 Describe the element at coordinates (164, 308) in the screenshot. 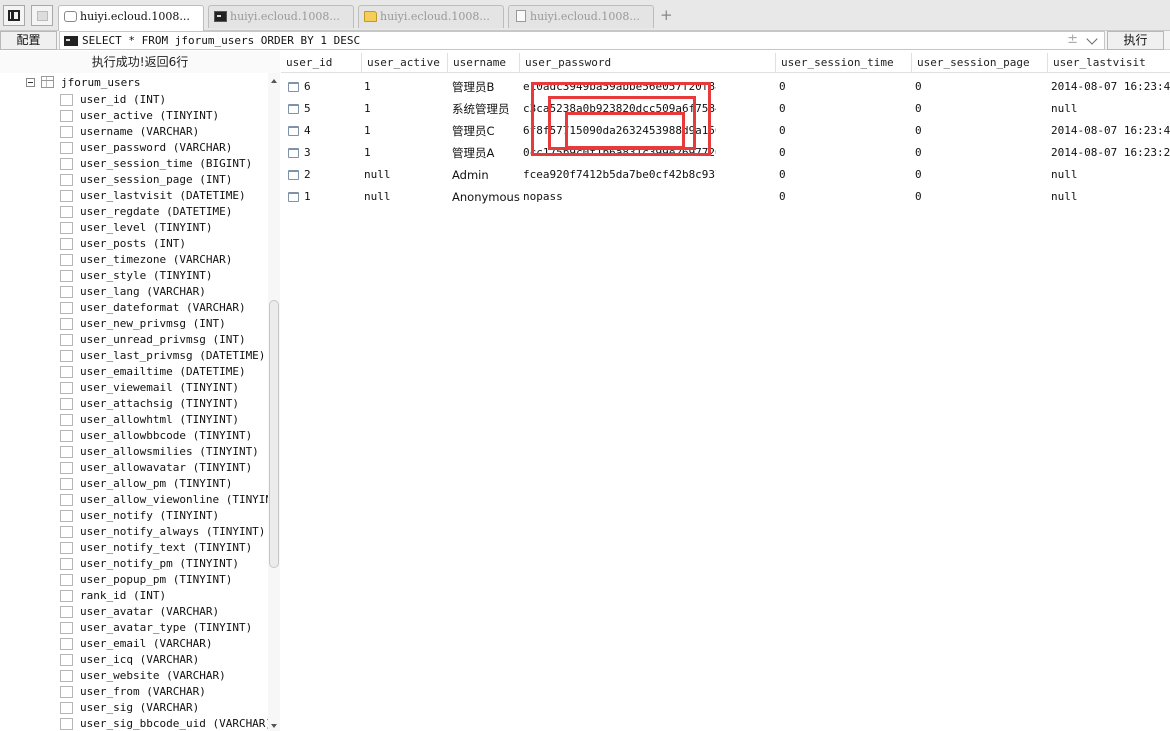

I see `tree-column-item: user_dateformat (VARCHAR)` at that location.